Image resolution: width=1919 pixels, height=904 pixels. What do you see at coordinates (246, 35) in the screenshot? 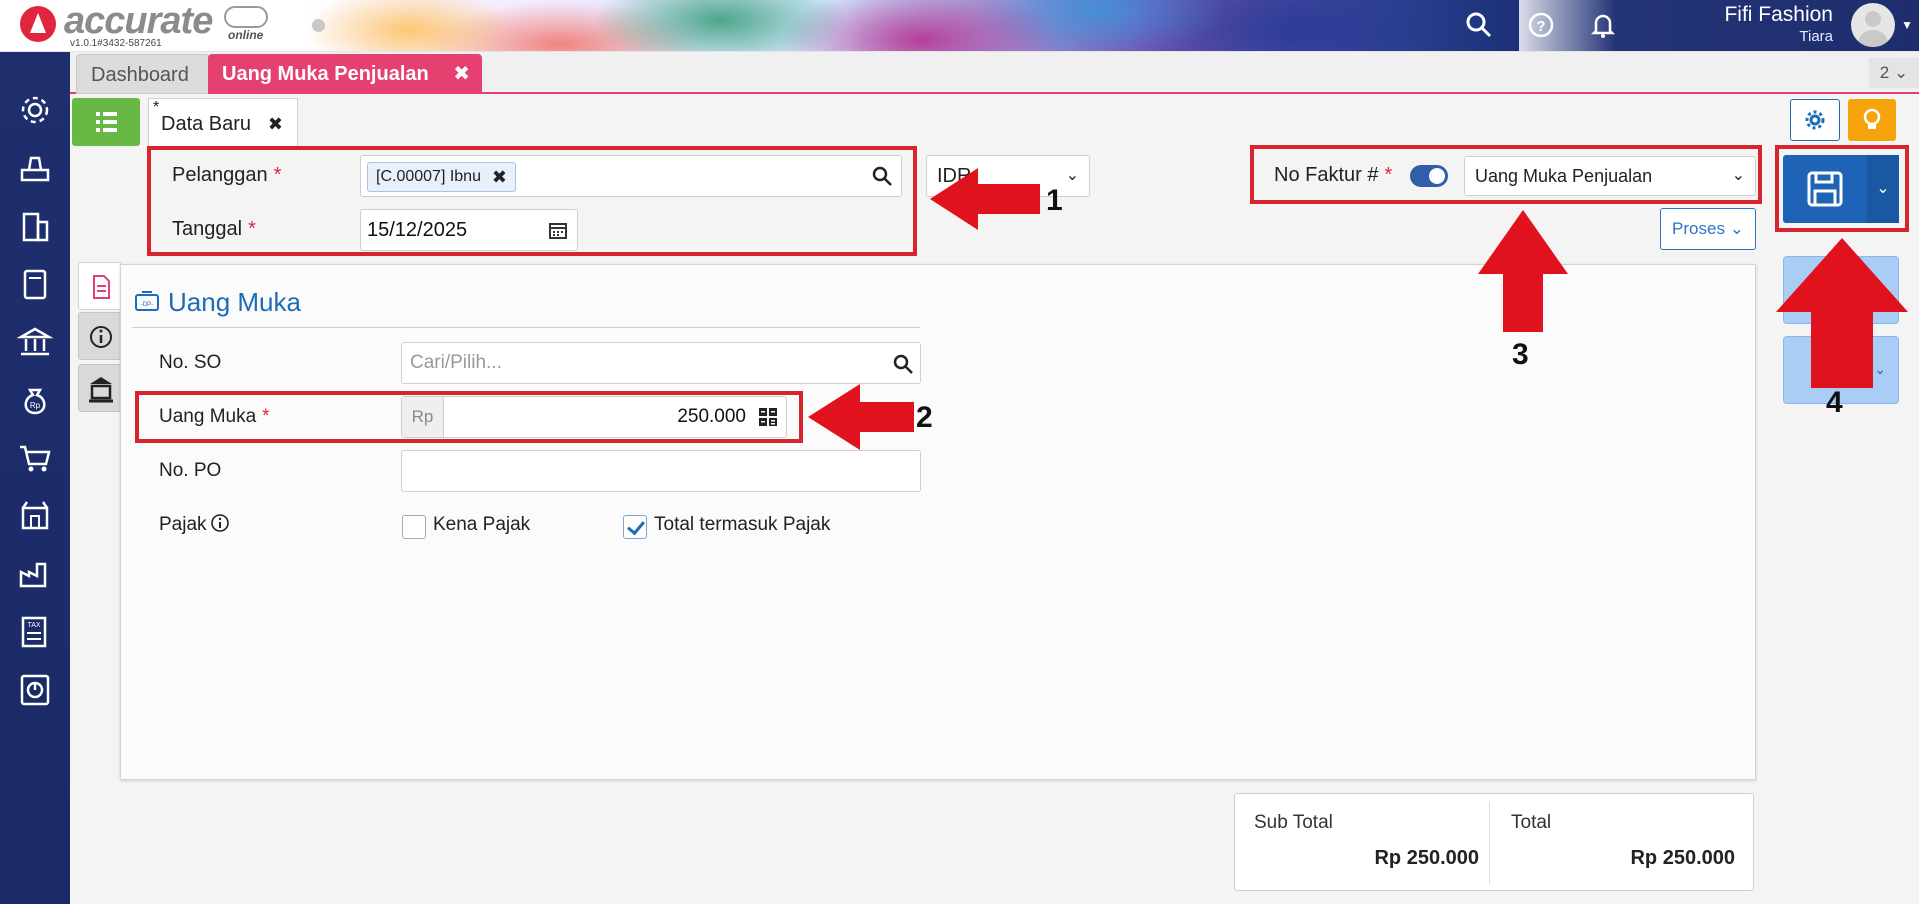
I see `logo-subtitle: online` at bounding box center [246, 35].